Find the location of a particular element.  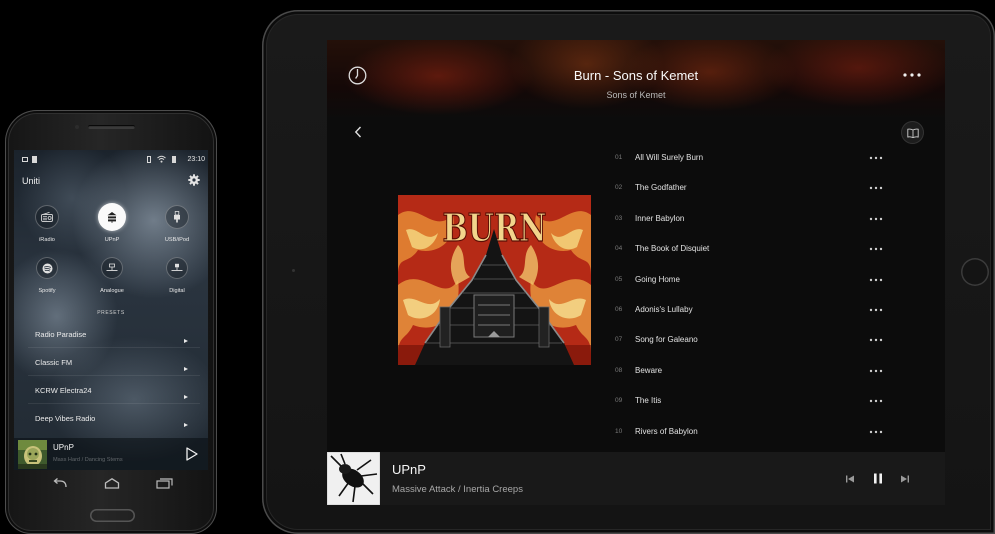

next-icon is located at coordinates (905, 479).